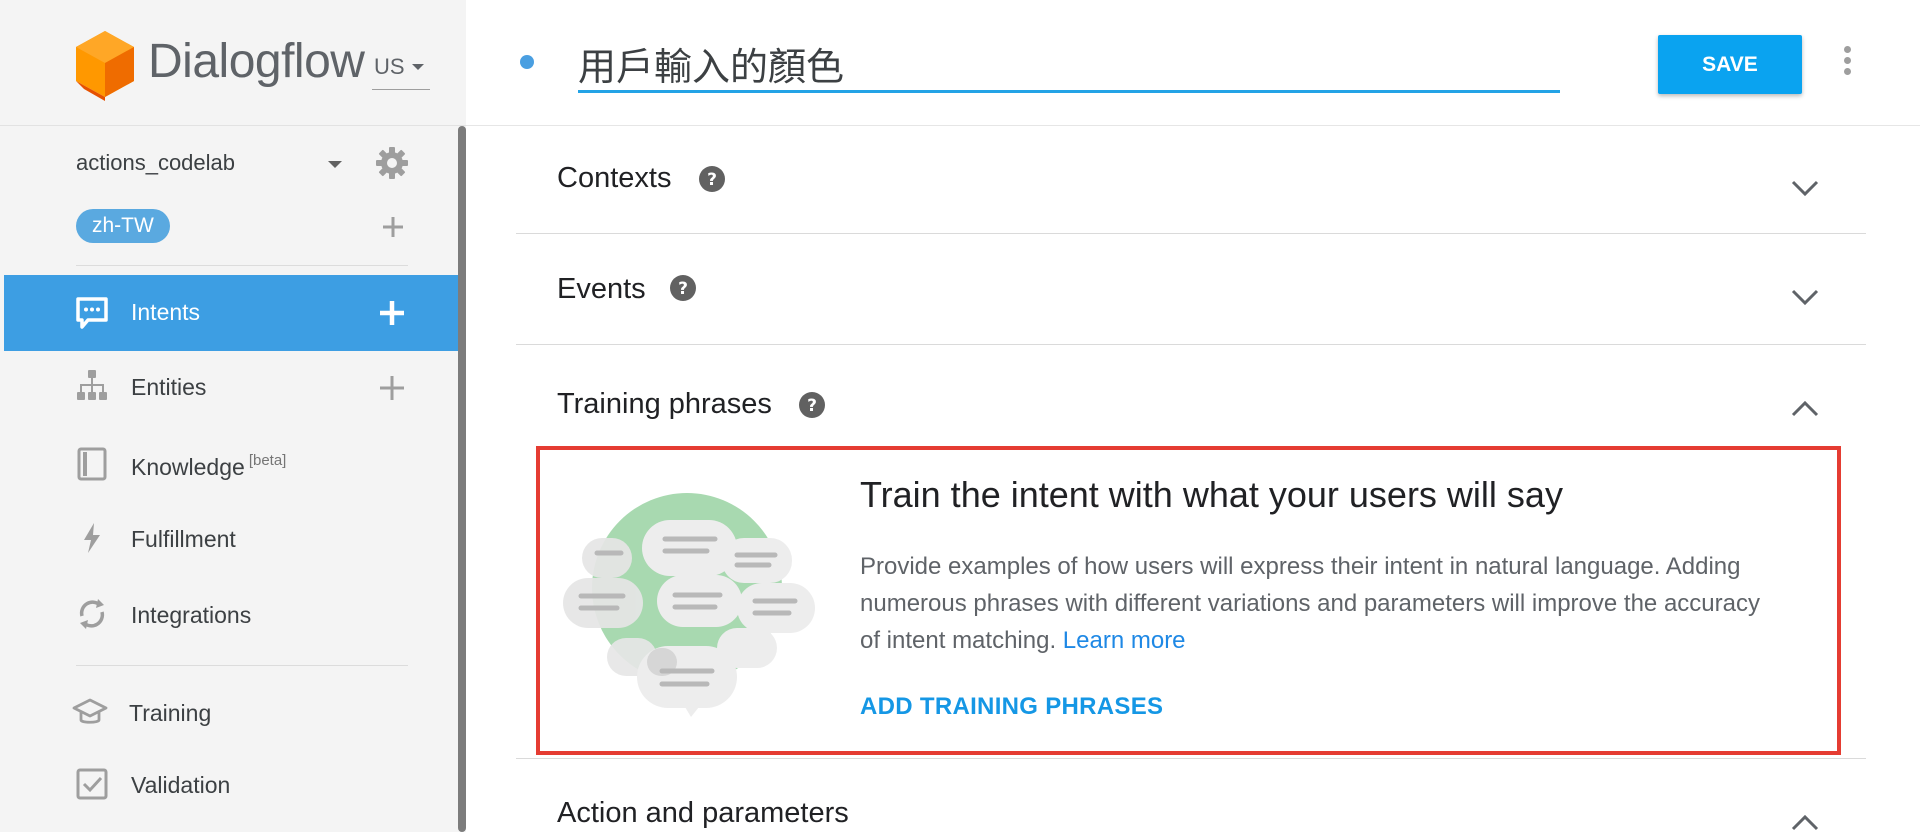 The width and height of the screenshot is (1920, 832). I want to click on gear-icon, so click(392, 163).